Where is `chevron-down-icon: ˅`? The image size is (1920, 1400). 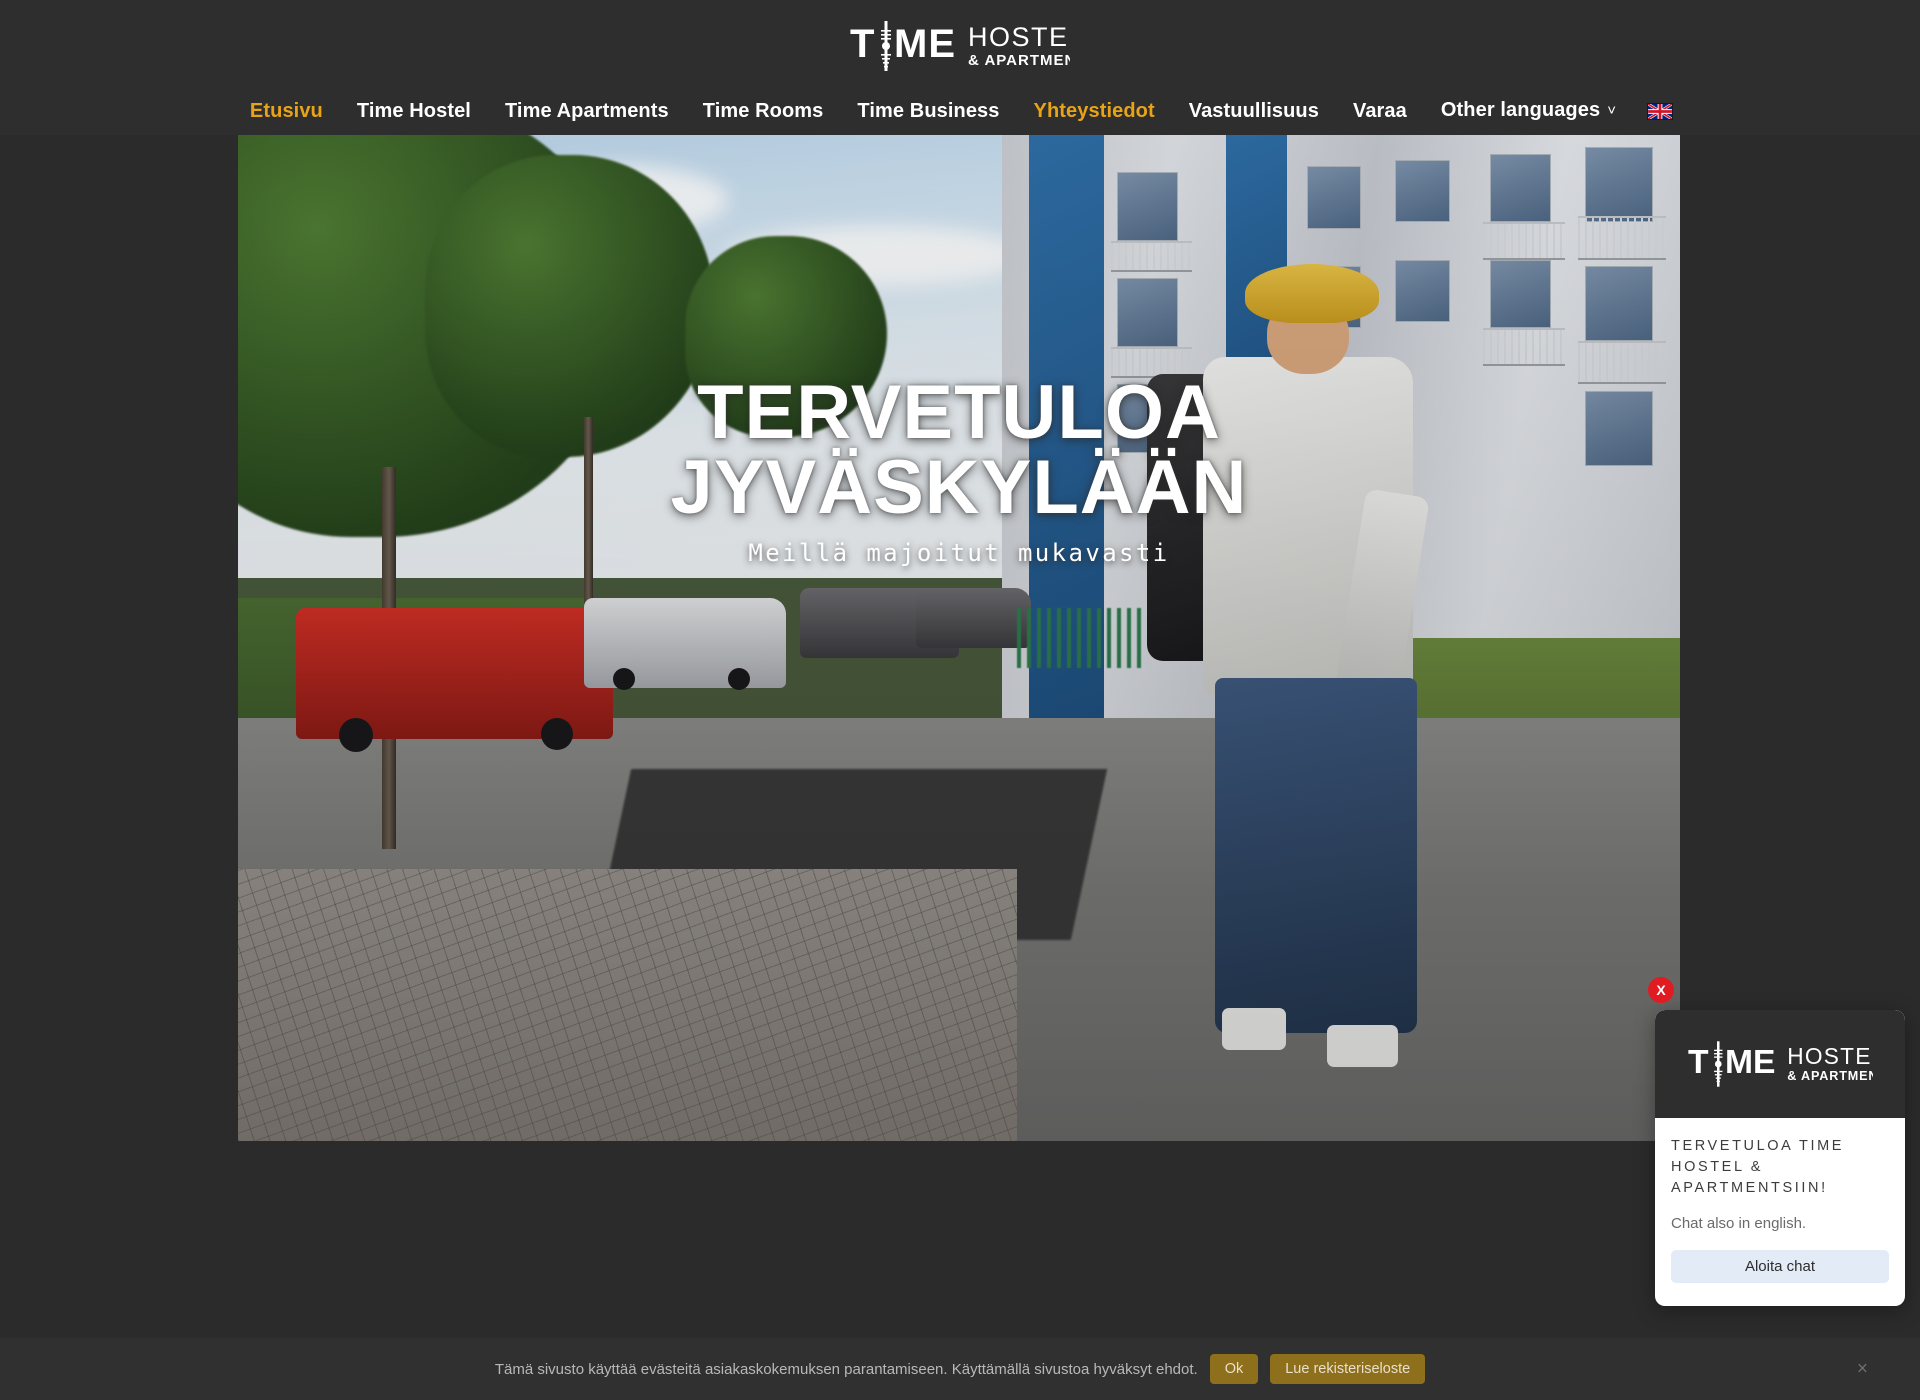 chevron-down-icon: ˅ is located at coordinates (1612, 110).